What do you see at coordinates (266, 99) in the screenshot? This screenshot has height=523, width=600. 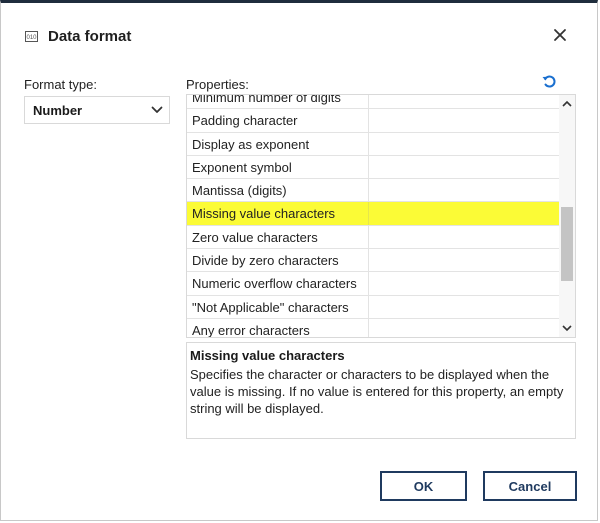 I see `property-name: Minimum number of digits` at bounding box center [266, 99].